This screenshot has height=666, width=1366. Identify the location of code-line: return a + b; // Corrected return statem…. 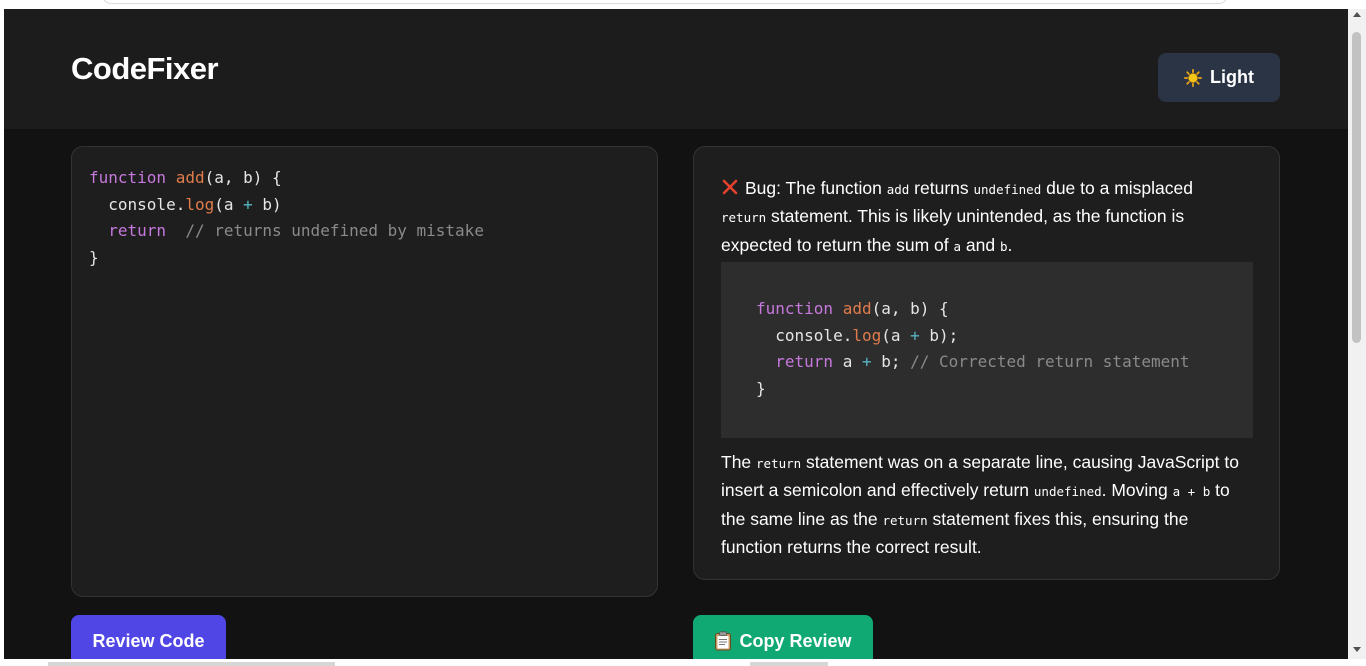
(973, 362).